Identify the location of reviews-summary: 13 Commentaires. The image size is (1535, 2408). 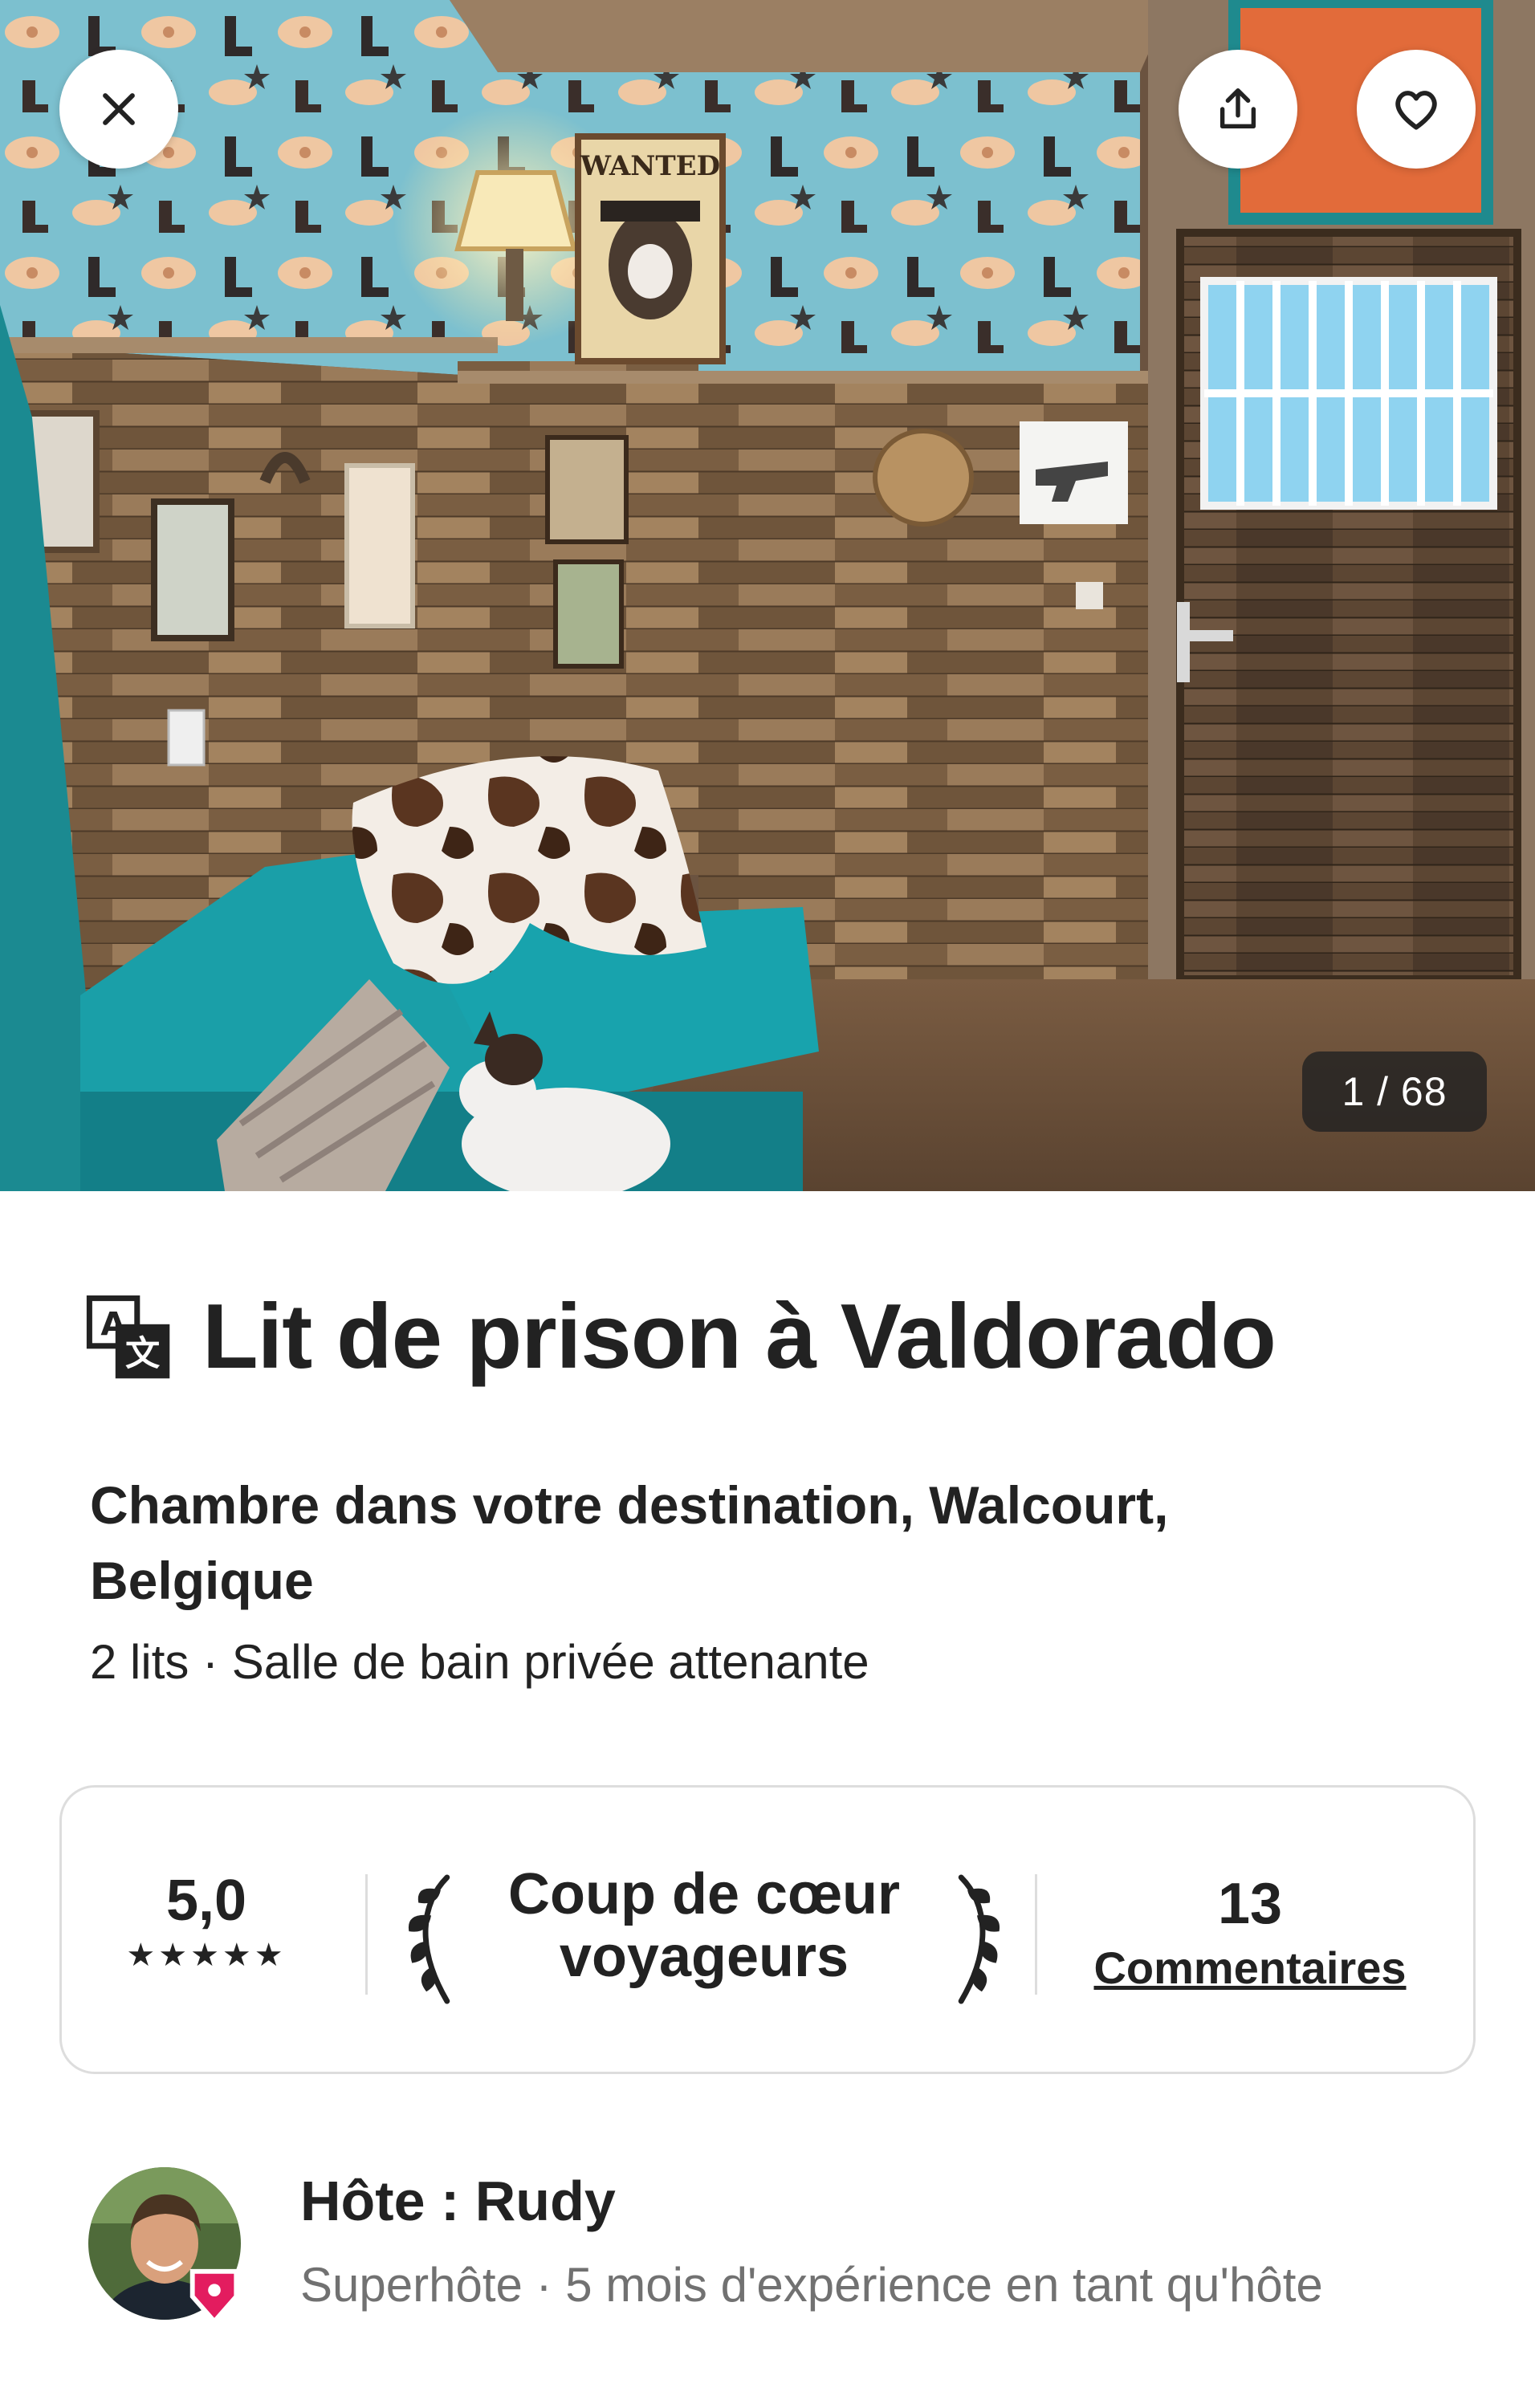
(1250, 1932).